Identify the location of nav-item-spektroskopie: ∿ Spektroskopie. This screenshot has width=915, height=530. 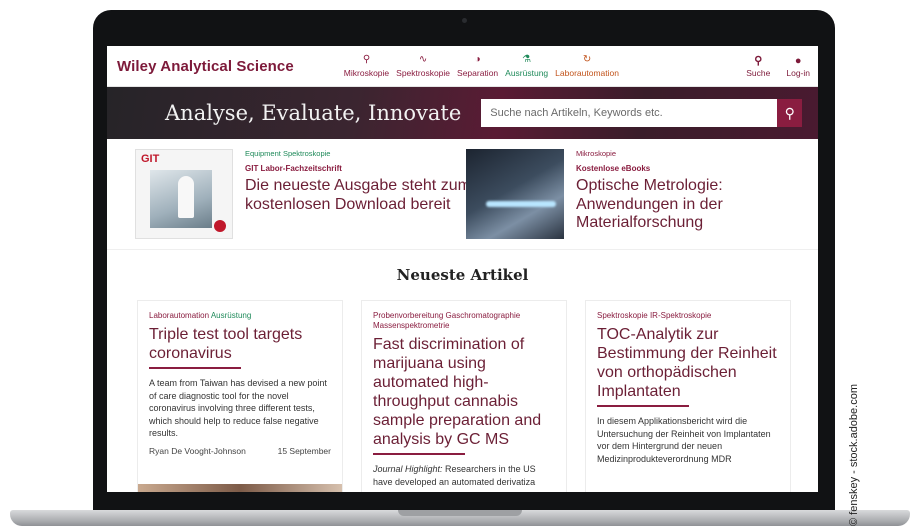
(423, 66).